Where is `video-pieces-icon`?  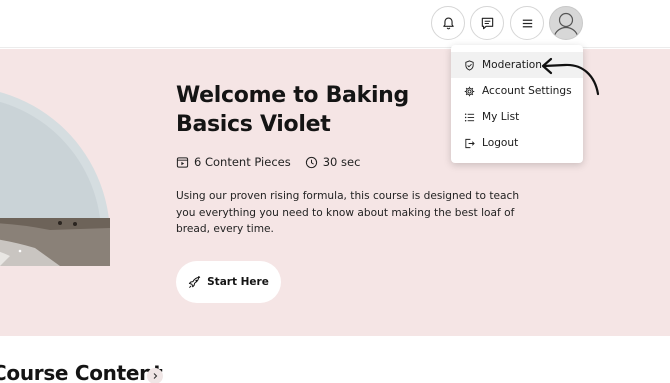 video-pieces-icon is located at coordinates (182, 162).